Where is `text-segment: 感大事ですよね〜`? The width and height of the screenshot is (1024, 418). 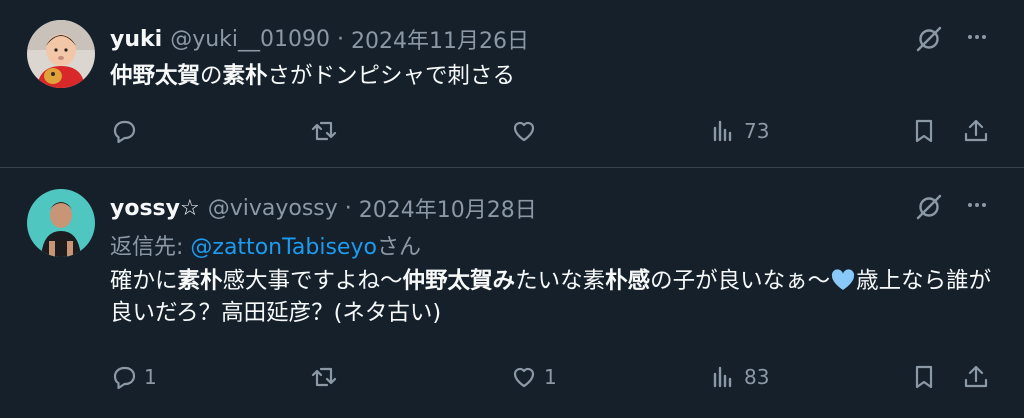
text-segment: 感大事ですよね〜 is located at coordinates (312, 281).